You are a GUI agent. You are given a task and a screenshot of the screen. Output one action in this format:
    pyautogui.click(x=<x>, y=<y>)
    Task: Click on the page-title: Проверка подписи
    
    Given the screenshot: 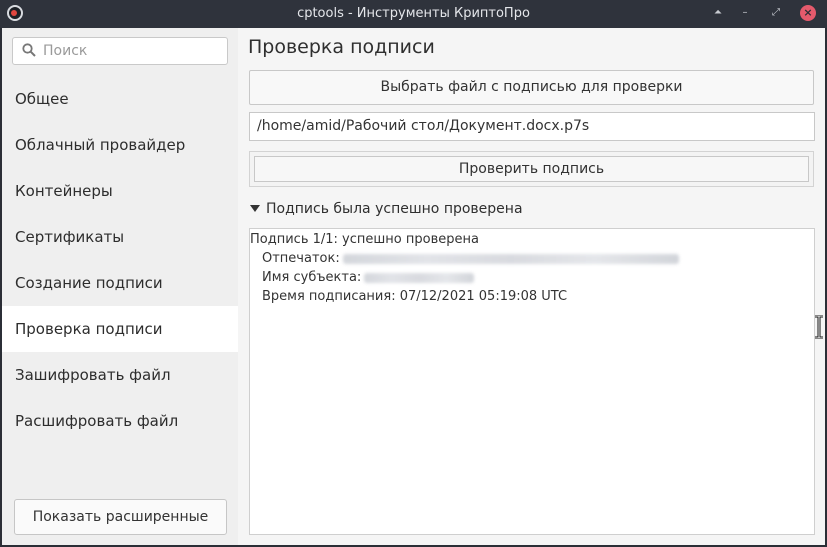 What is the action you would take?
    pyautogui.click(x=341, y=47)
    